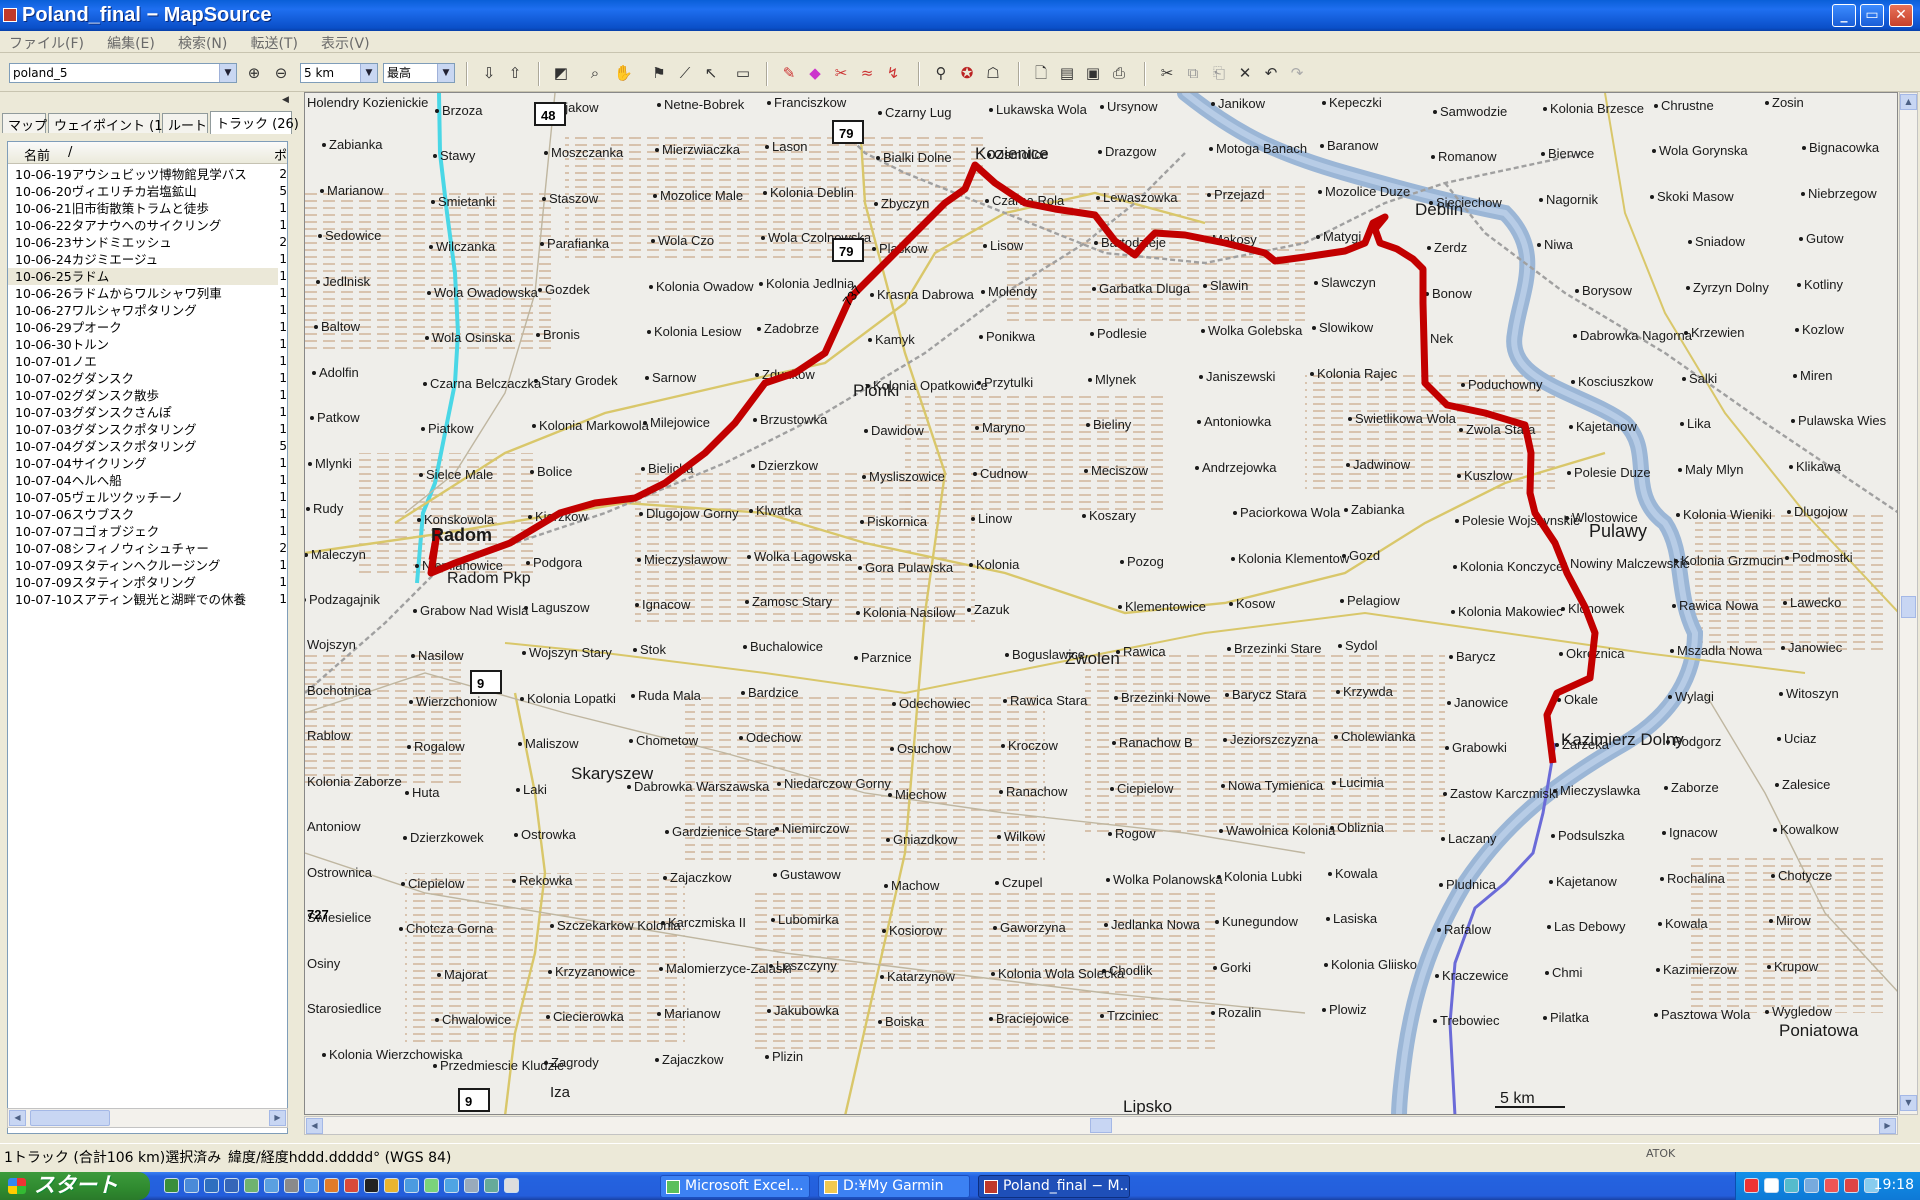 The width and height of the screenshot is (1920, 1200). Describe the element at coordinates (331, 1185) in the screenshot. I see `firefox-quicklaunch-icon` at that location.